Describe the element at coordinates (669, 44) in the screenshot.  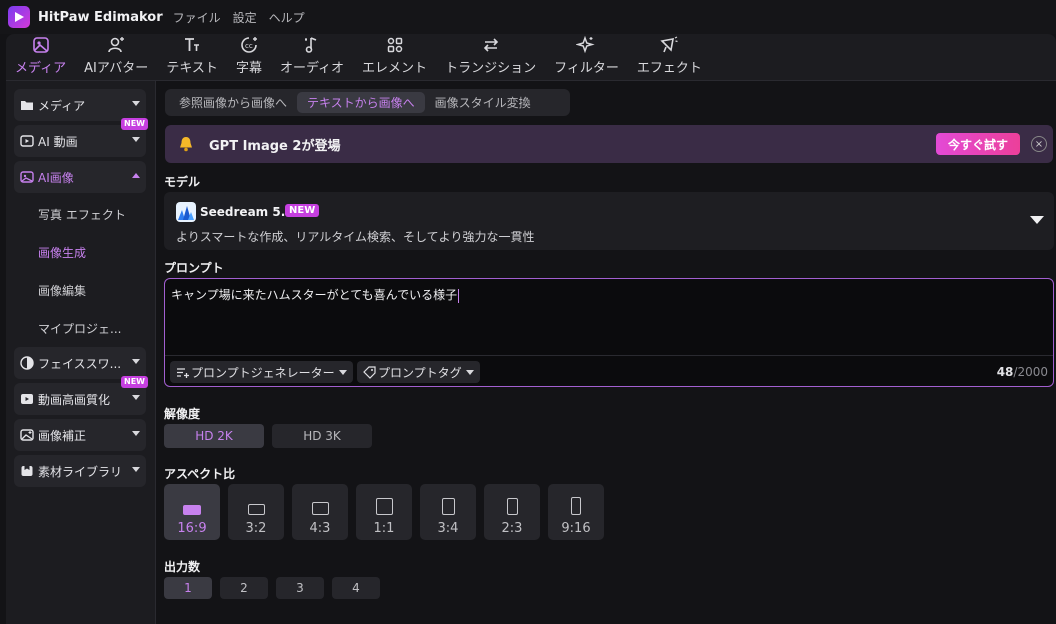
I see `effect-icon` at that location.